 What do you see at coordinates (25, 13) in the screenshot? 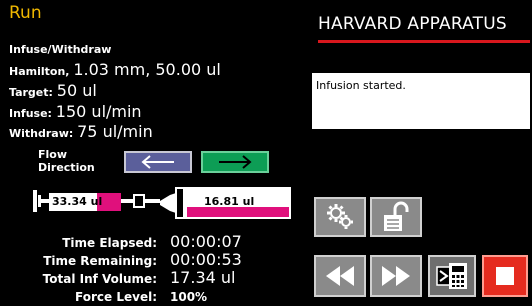
I see `screen-title: Run` at bounding box center [25, 13].